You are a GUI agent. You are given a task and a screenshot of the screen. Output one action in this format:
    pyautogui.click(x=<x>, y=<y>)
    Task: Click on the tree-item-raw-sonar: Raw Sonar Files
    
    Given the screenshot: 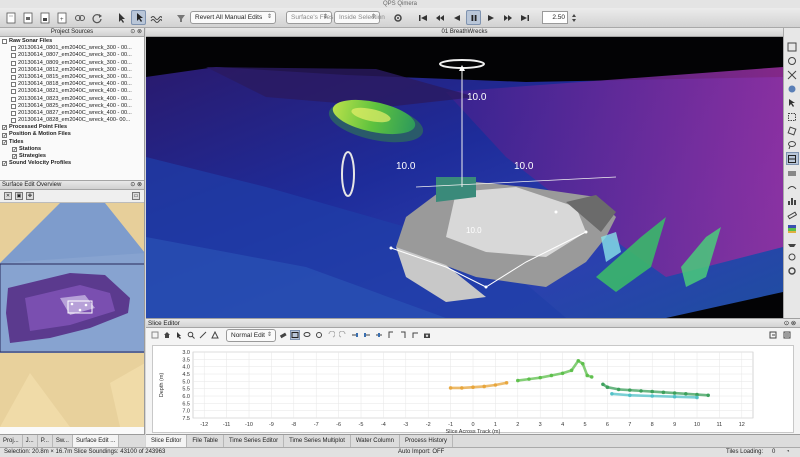 What is the action you would take?
    pyautogui.click(x=72, y=41)
    